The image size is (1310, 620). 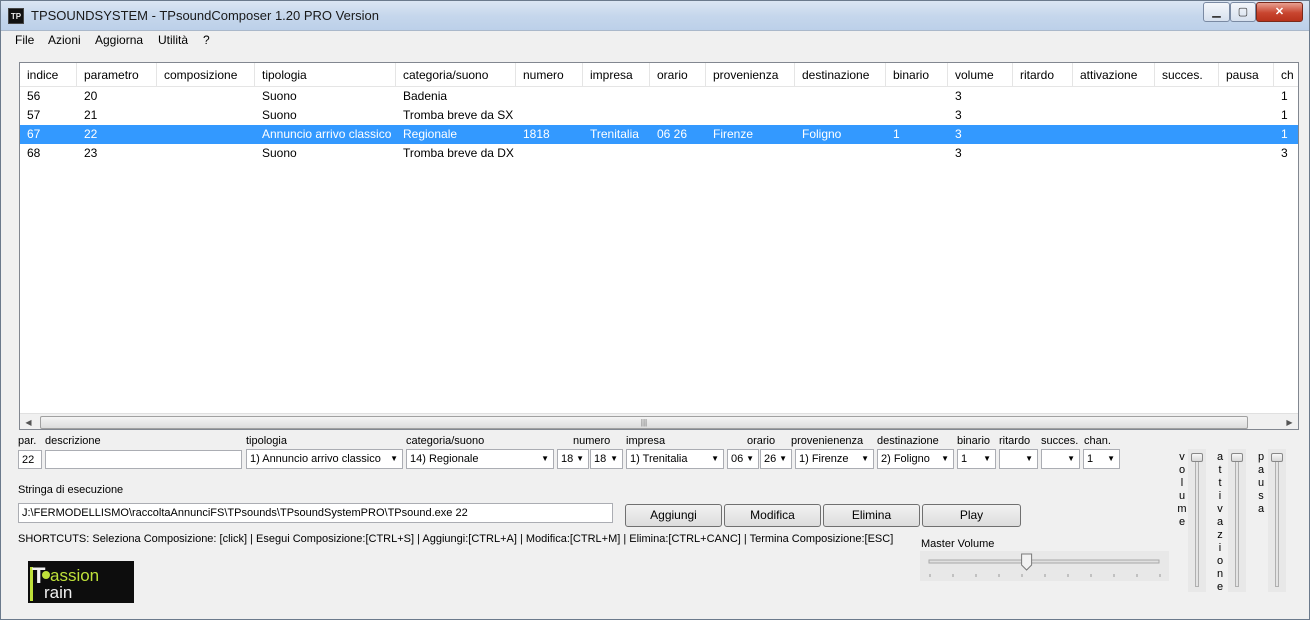 What do you see at coordinates (1243, 12) in the screenshot?
I see `maximize-button: ▢` at bounding box center [1243, 12].